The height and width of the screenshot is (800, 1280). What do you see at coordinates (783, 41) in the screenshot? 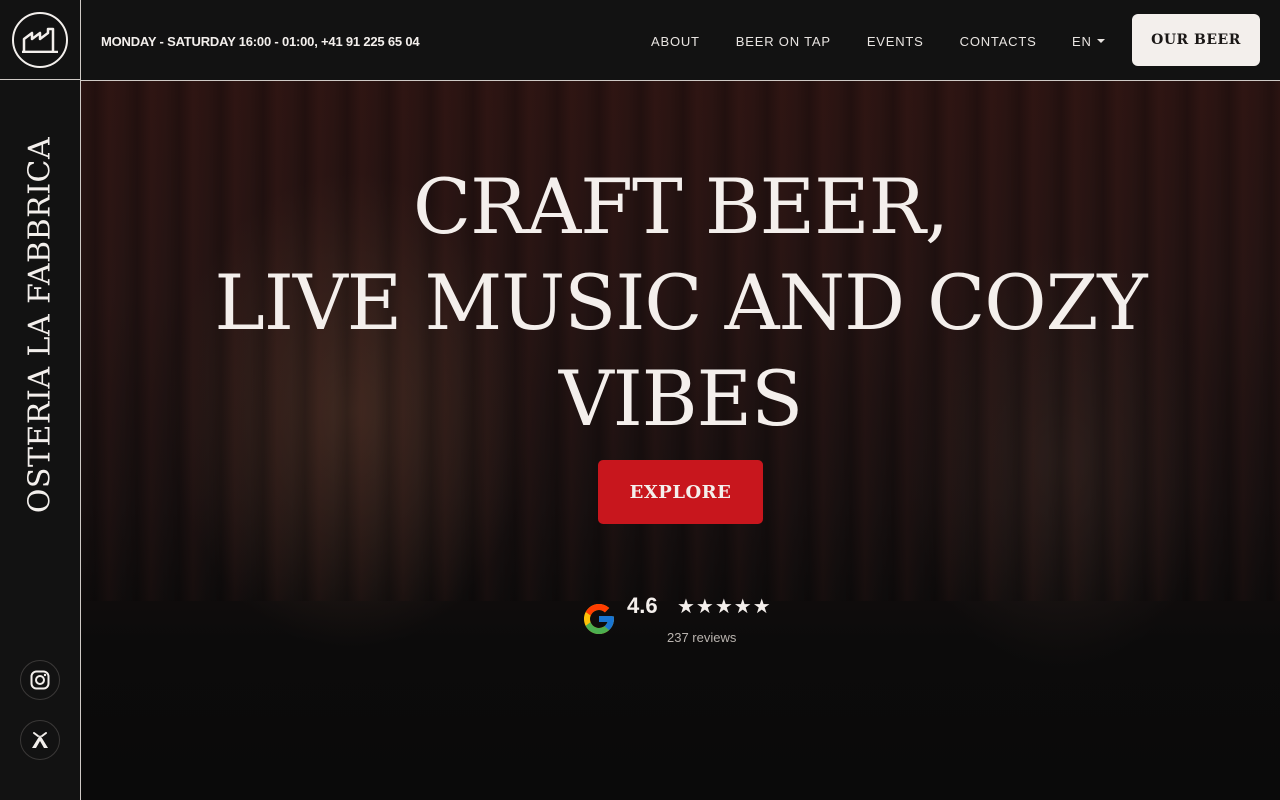
I see `nav-beer-on-tap: BEER ON TAP` at bounding box center [783, 41].